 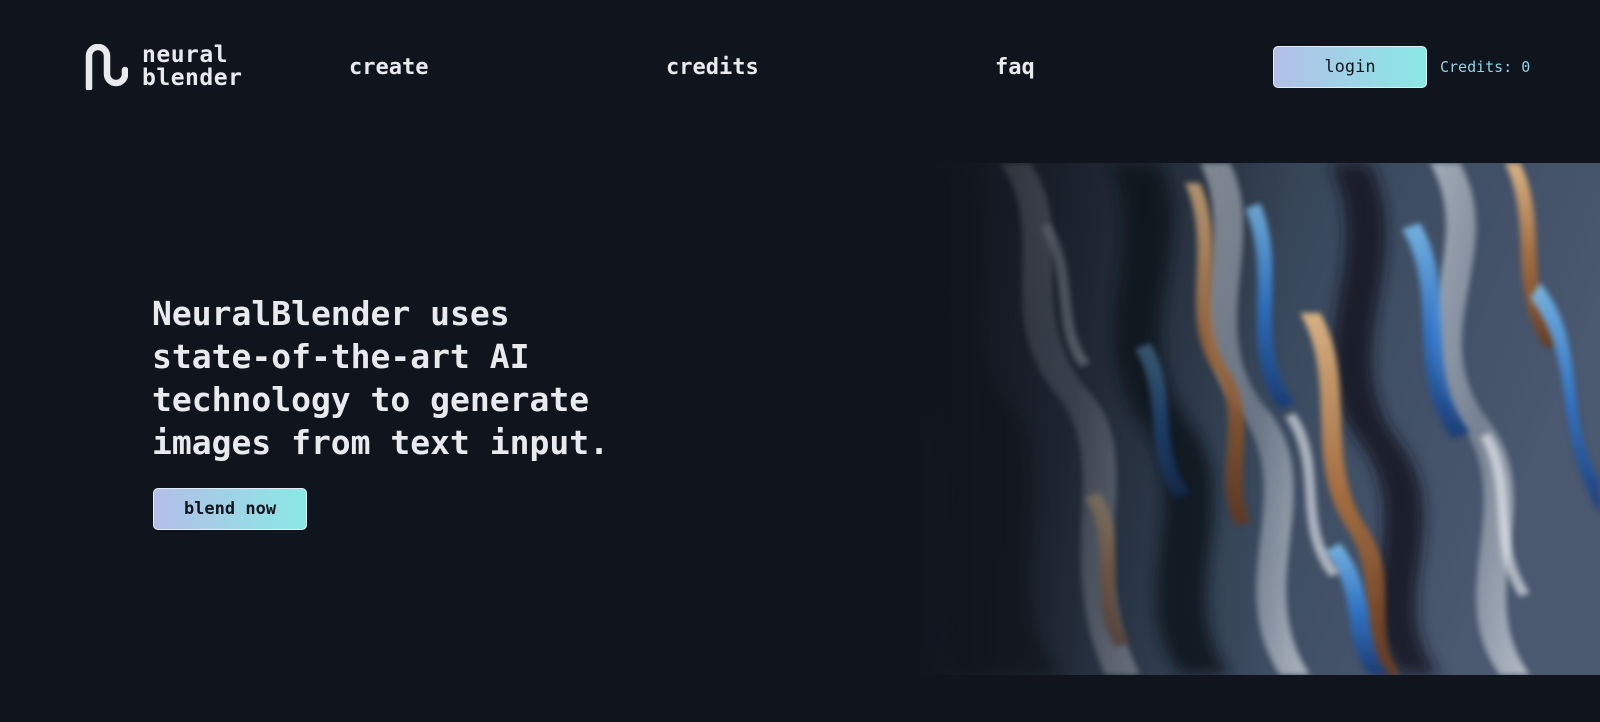 What do you see at coordinates (106, 67) in the screenshot?
I see `squiggle-logo-icon` at bounding box center [106, 67].